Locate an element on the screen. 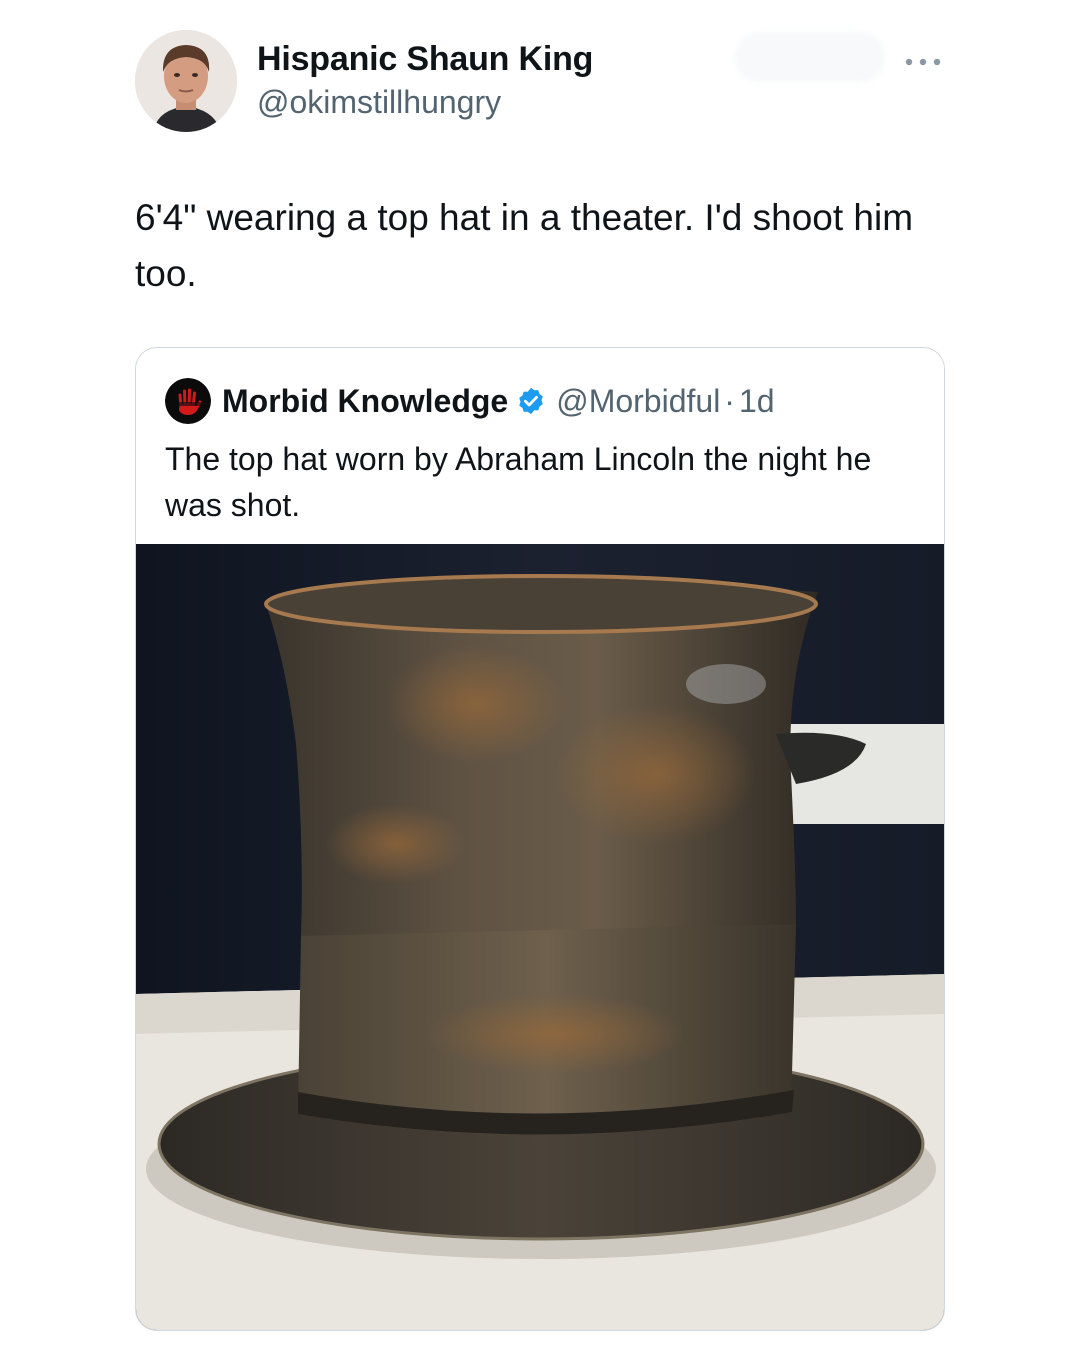 The image size is (1080, 1349). author-avatar is located at coordinates (186, 81).